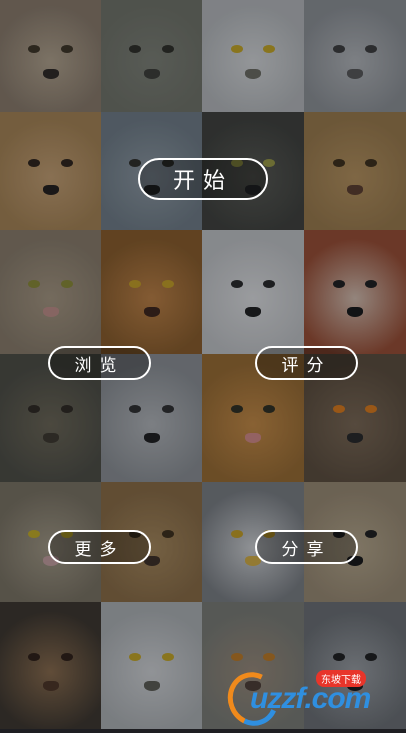 Image resolution: width=406 pixels, height=733 pixels. I want to click on watermark-logo: 东坡下载 uzzf.com, so click(312, 698).